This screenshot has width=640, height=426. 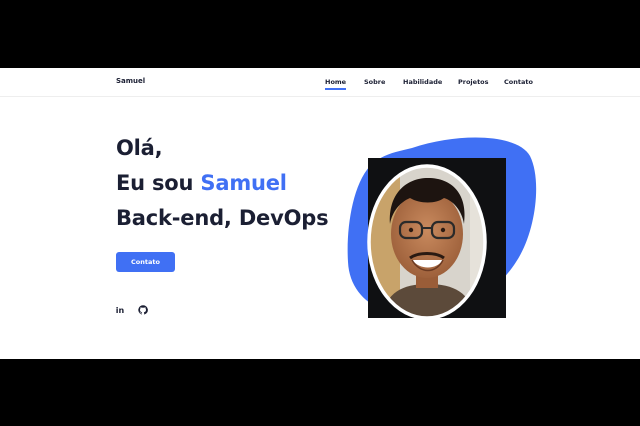 I want to click on hero-illustration, so click(x=442, y=228).